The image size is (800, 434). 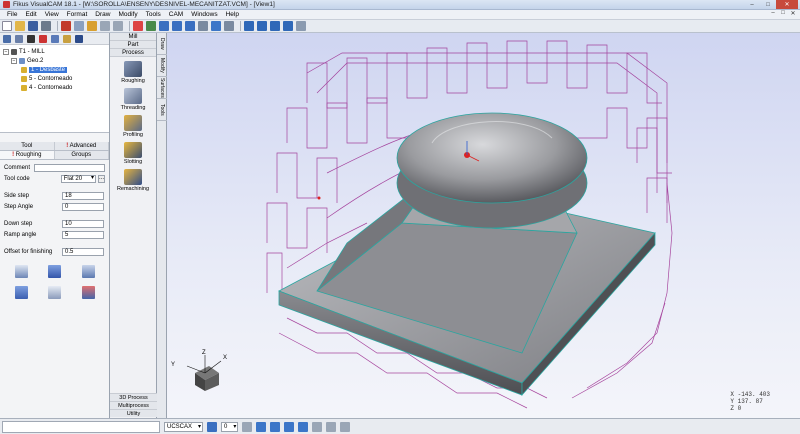 What do you see at coordinates (79, 26) in the screenshot?
I see `cut-icon` at bounding box center [79, 26].